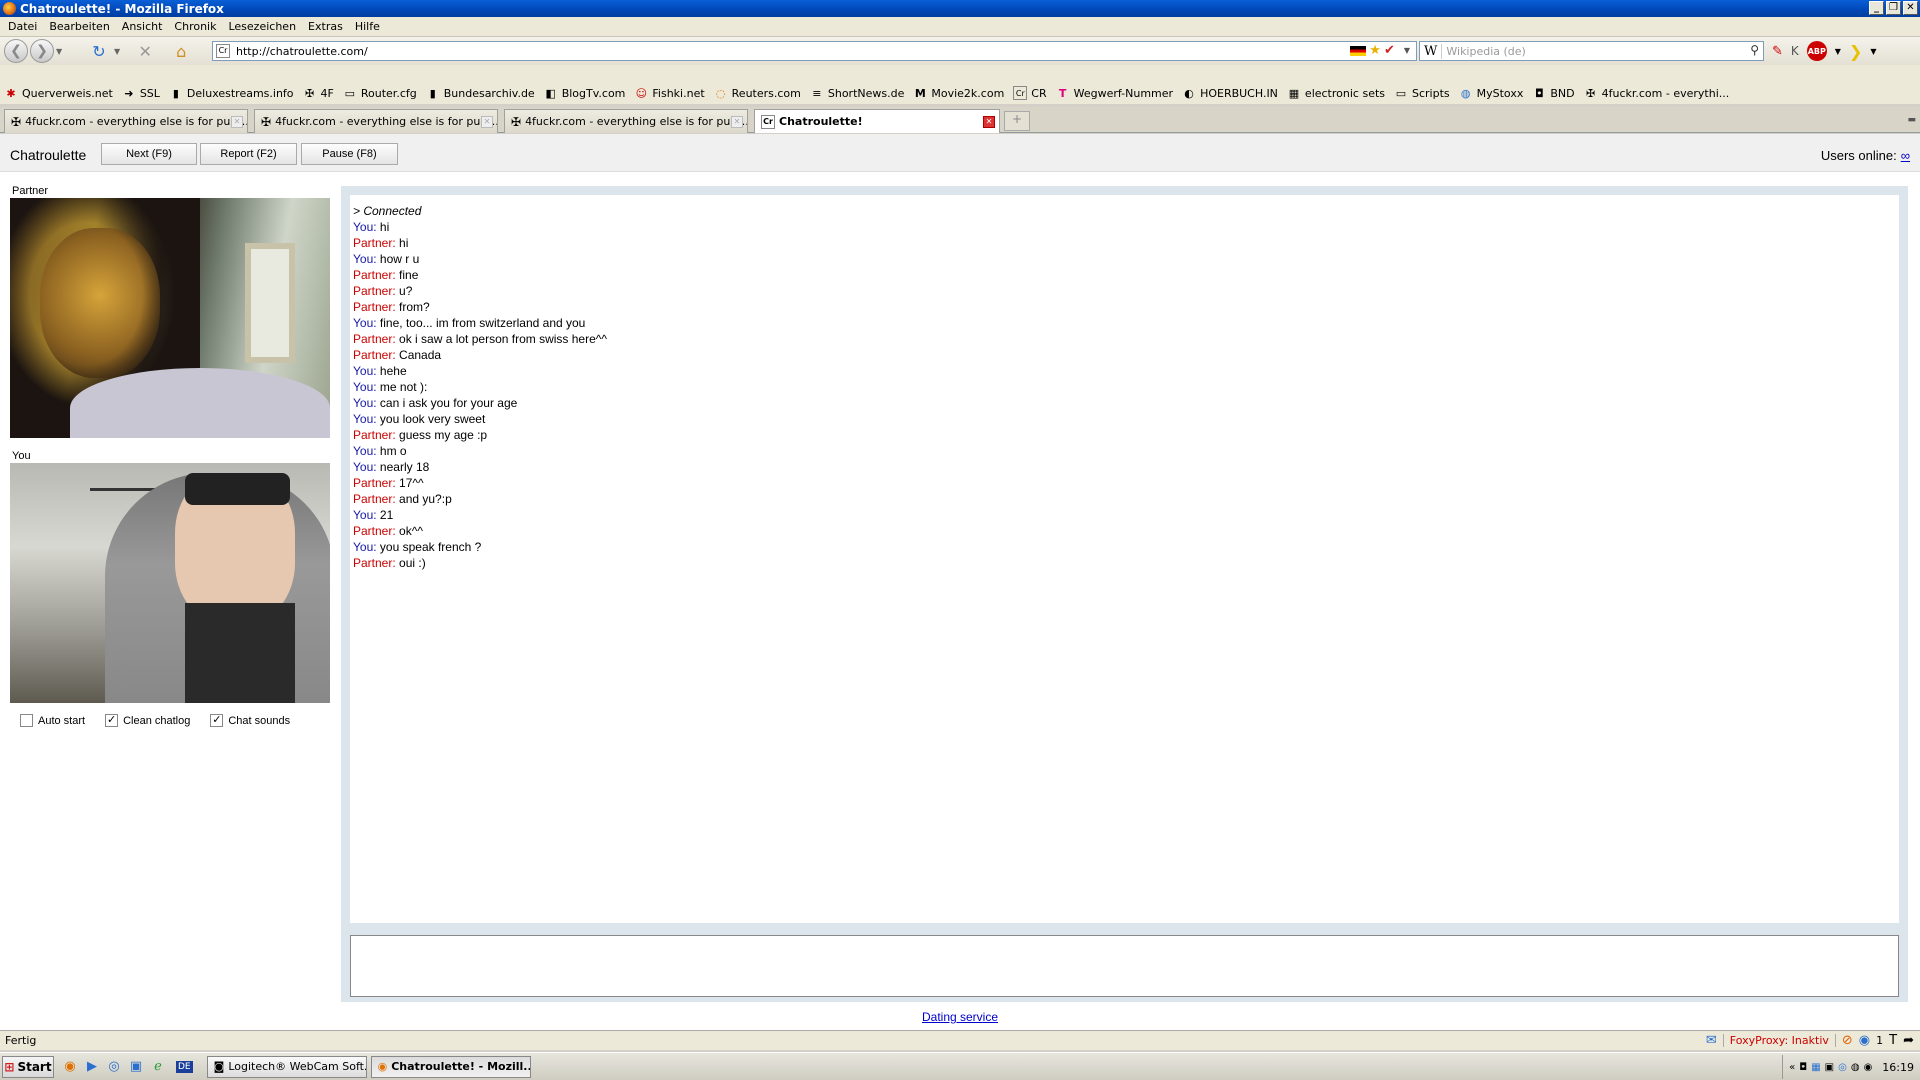 The height and width of the screenshot is (1080, 1920). I want to click on bookmark-cr: Cr CR, so click(1030, 93).